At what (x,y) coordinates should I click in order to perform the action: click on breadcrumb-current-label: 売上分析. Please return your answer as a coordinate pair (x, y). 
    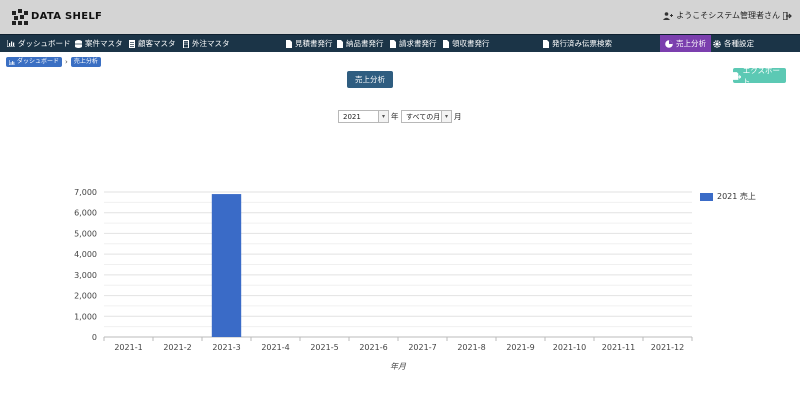
    Looking at the image, I should click on (85, 61).